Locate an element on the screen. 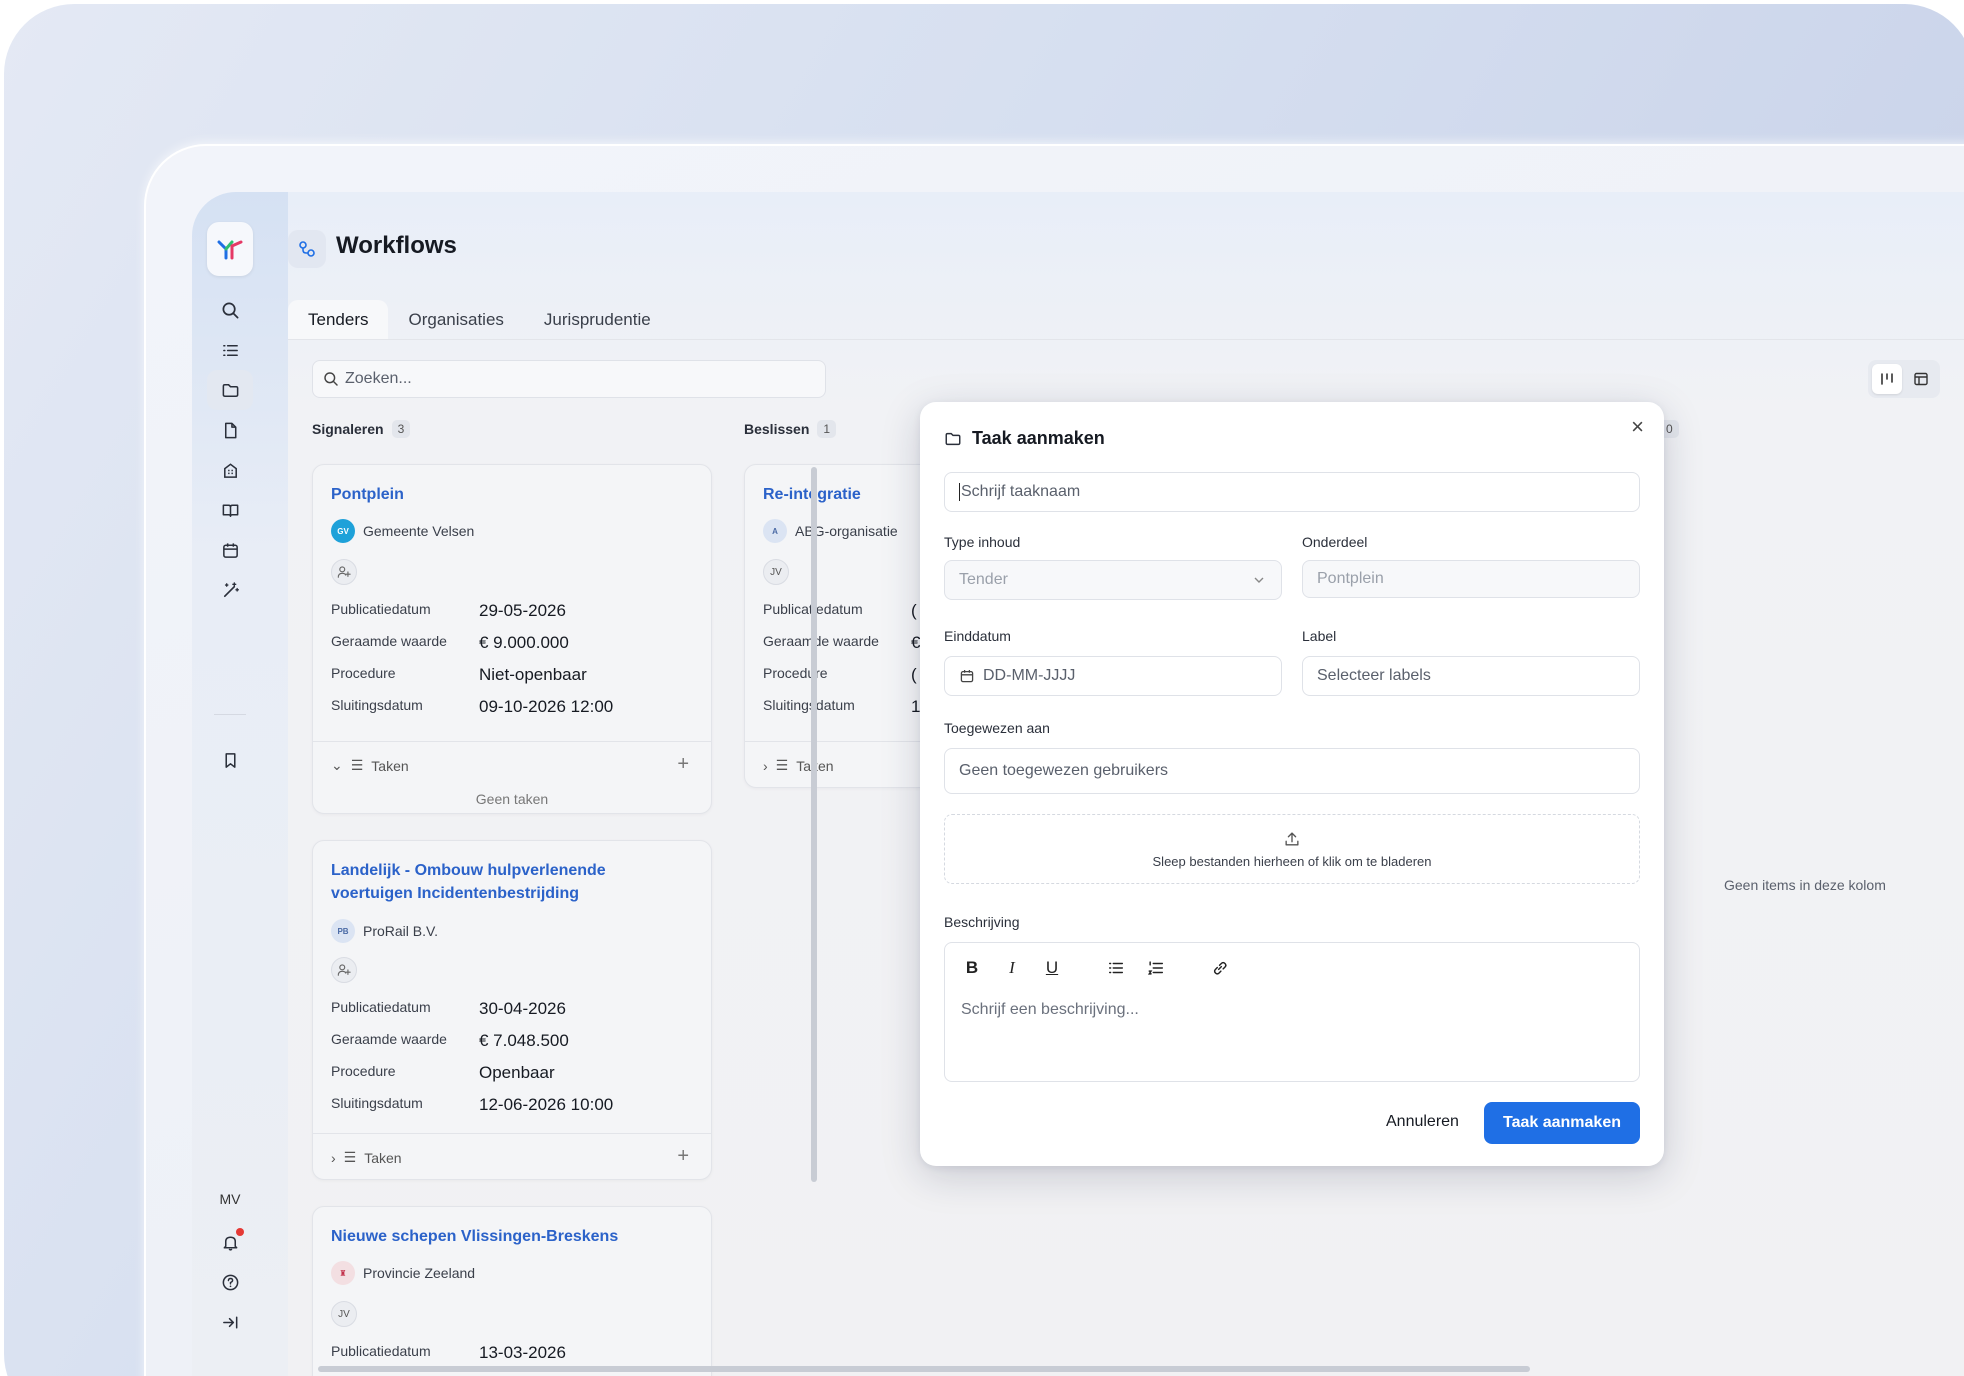 This screenshot has width=1964, height=1376. tab-bar: Tenders Organisaties Jurisprudentie is located at coordinates (479, 320).